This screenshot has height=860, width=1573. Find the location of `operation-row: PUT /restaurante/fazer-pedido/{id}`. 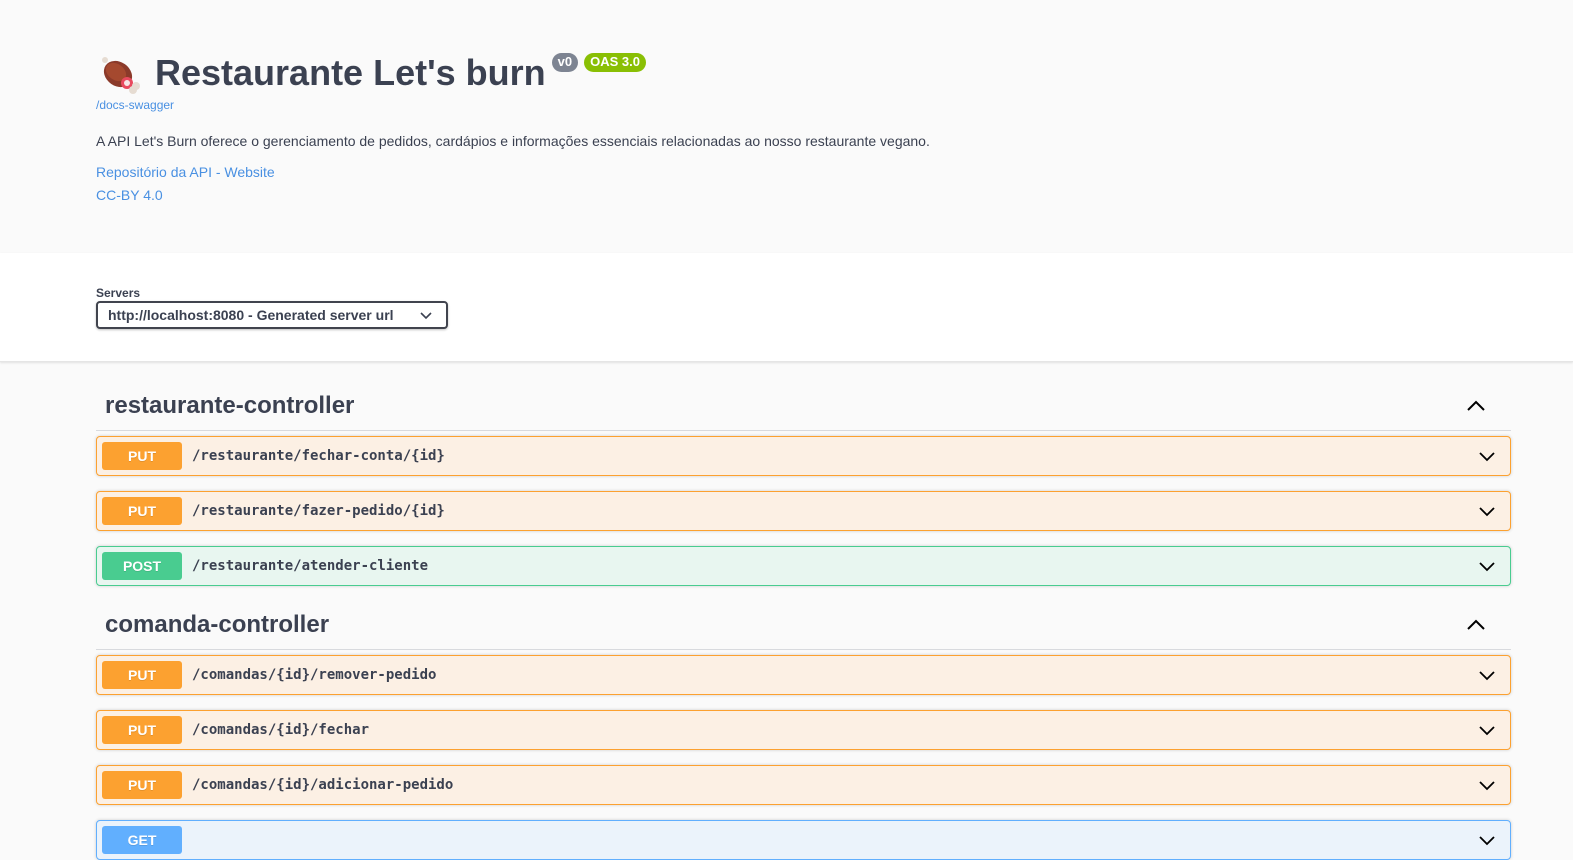

operation-row: PUT /restaurante/fazer-pedido/{id} is located at coordinates (803, 511).